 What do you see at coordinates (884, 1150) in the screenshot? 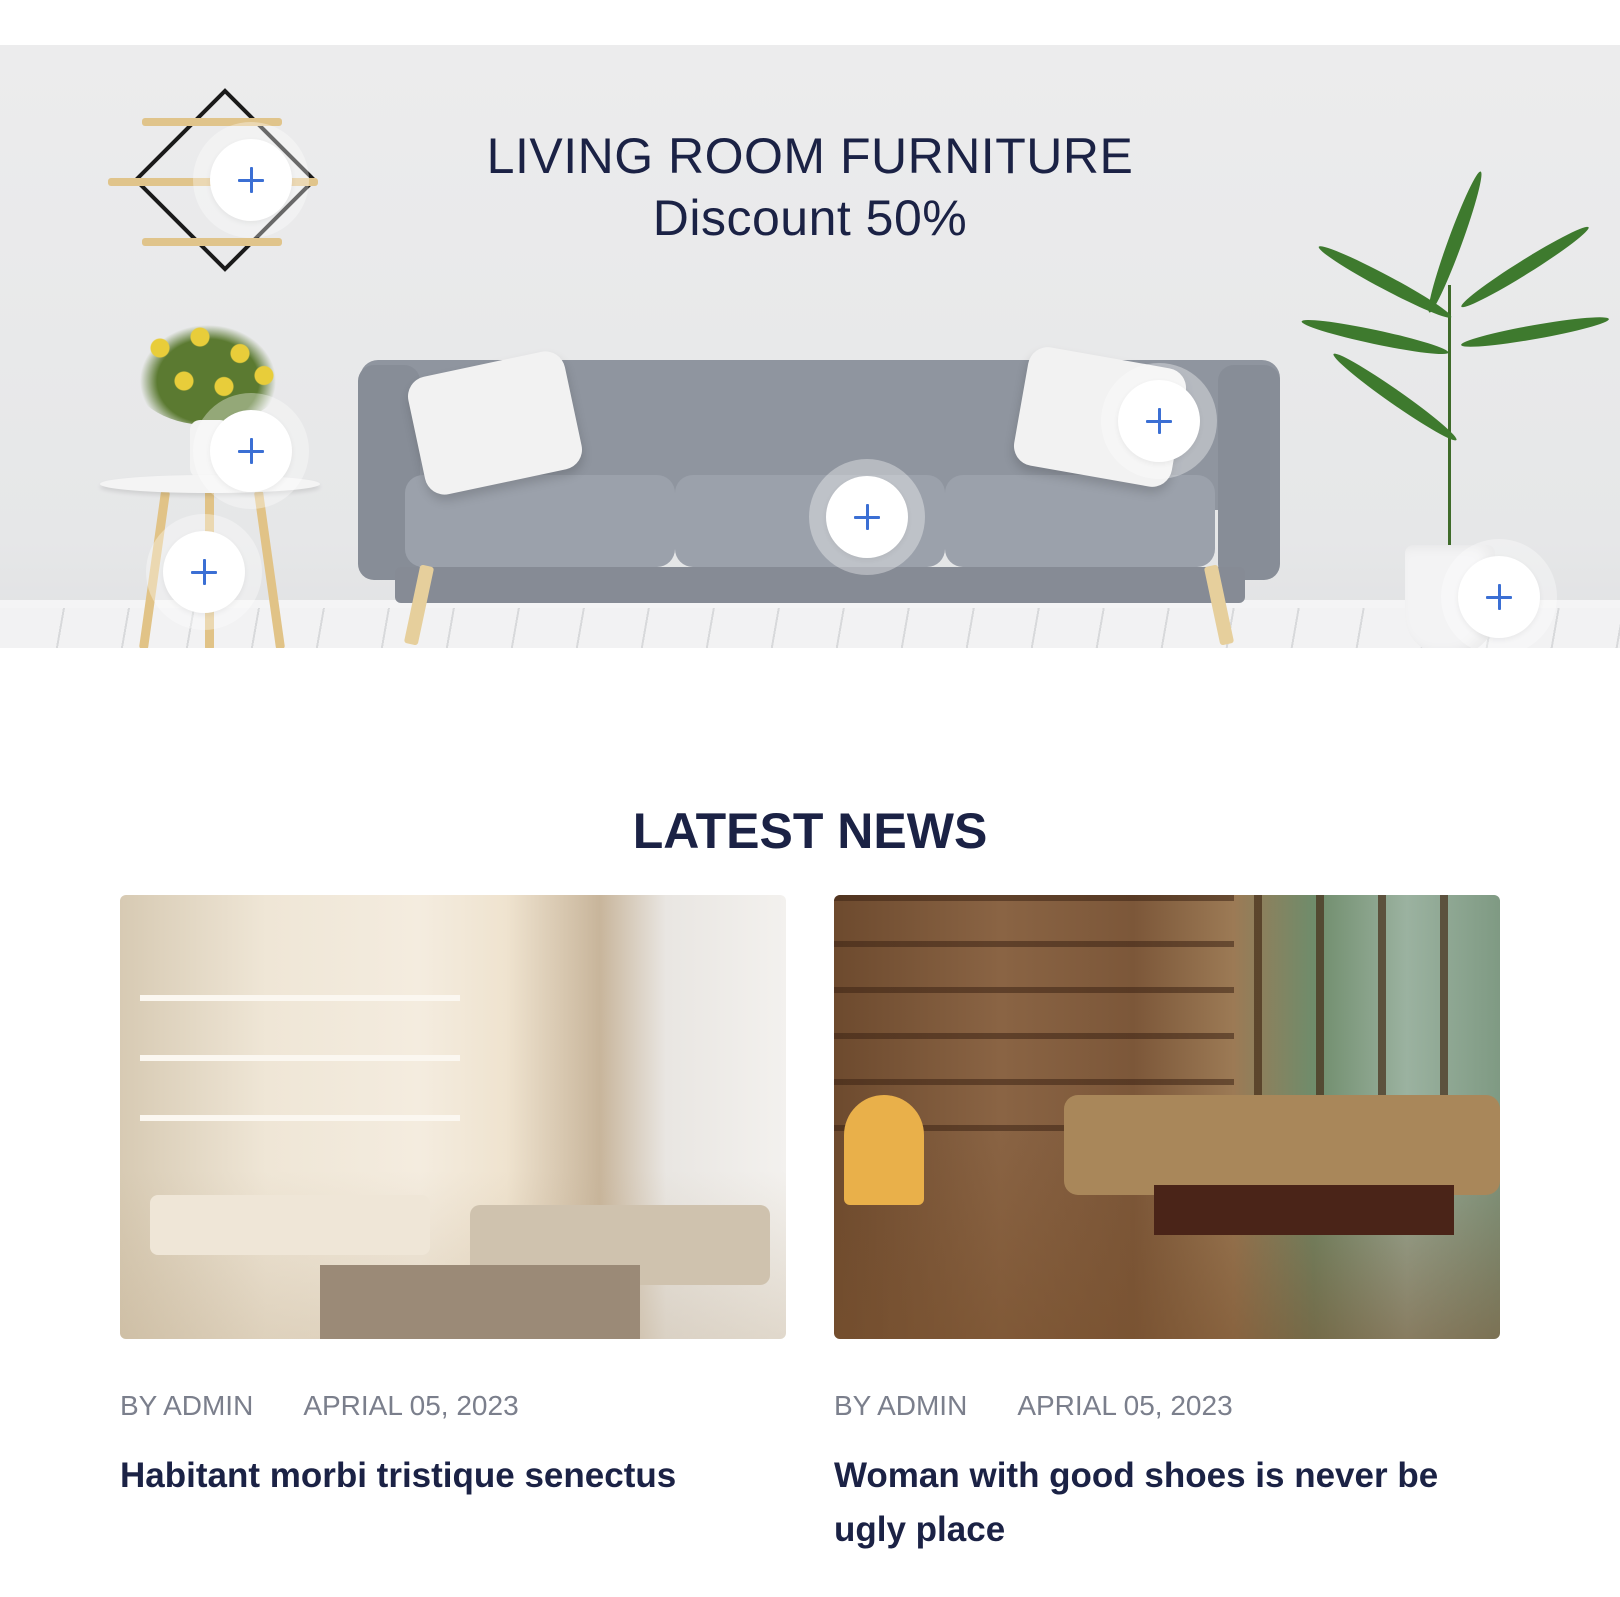
I see `lamp-shape` at bounding box center [884, 1150].